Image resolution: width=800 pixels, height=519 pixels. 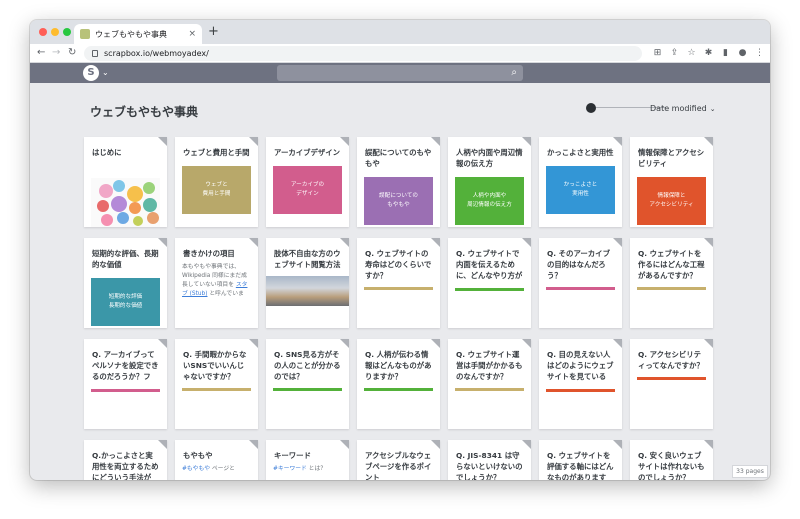 What do you see at coordinates (657, 53) in the screenshot?
I see `install-icon: ⊞` at bounding box center [657, 53].